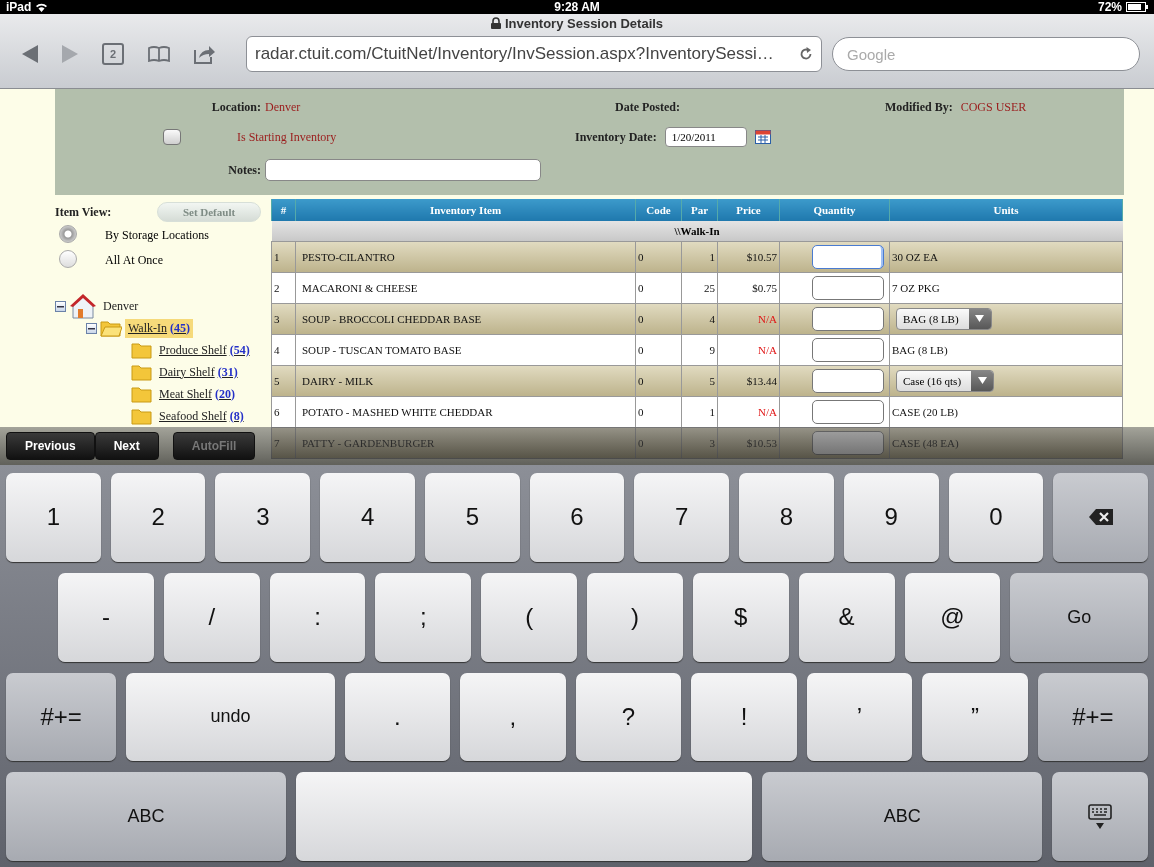 This screenshot has width=1154, height=867. I want to click on date-field: 1/20/2011, so click(705, 137).